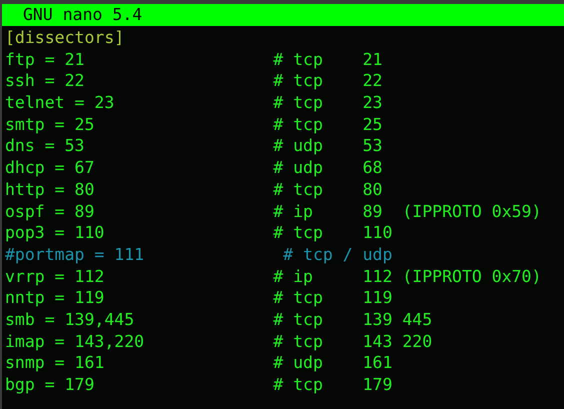  I want to click on config-line: ftp = 21 # tcp 21, so click(193, 59).